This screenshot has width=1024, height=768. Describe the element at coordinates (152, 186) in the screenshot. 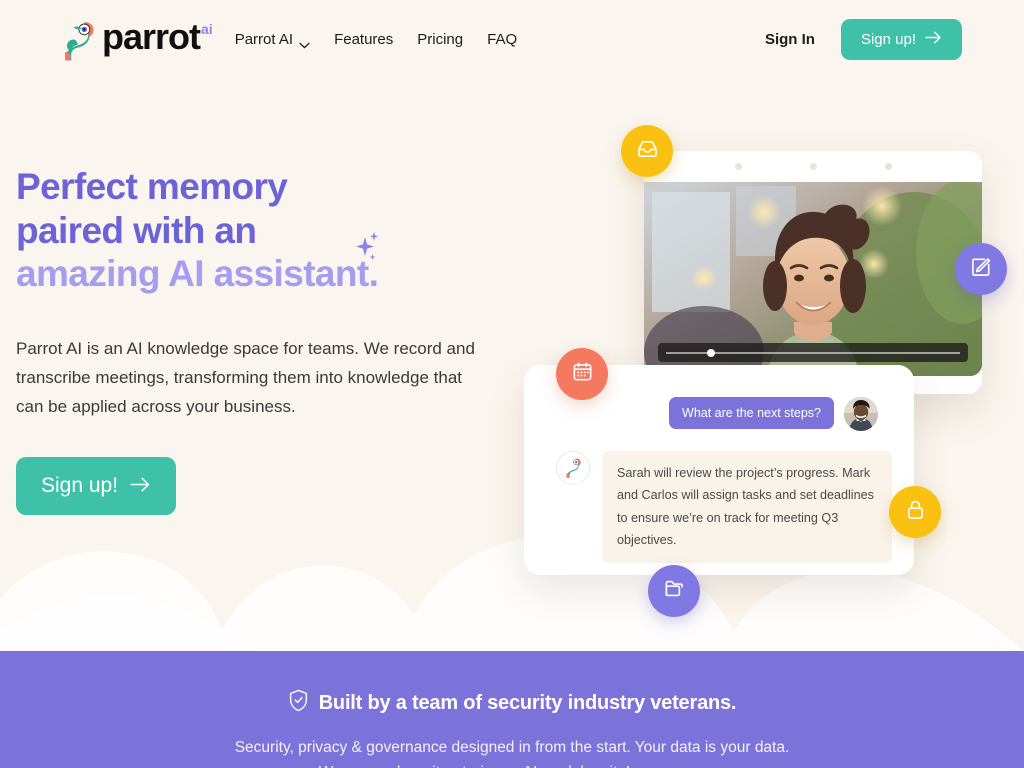

I see `headline-line-1: Perfect memory` at that location.